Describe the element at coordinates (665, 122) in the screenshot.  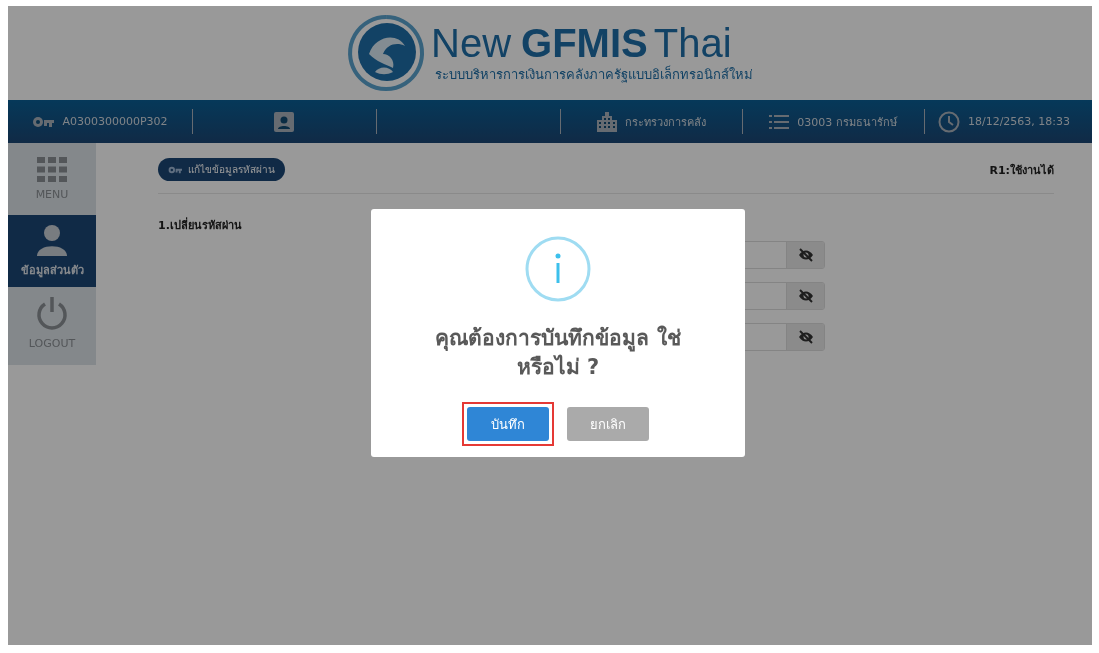
I see `info-text: กระทรวงการคลัง` at that location.